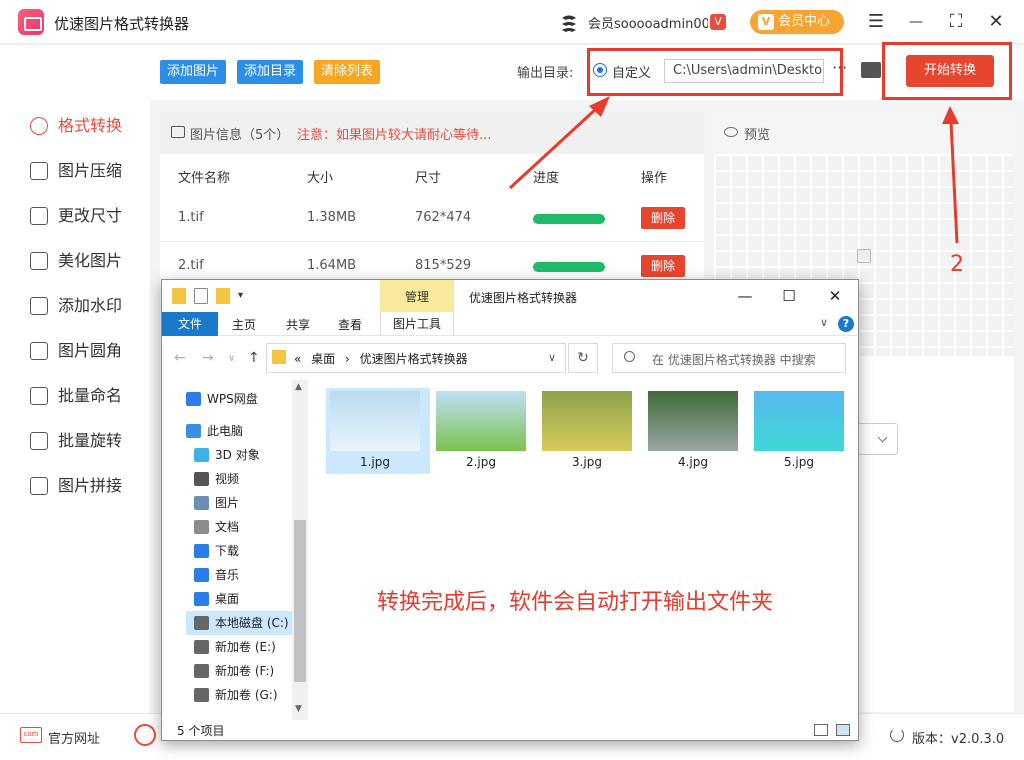 This screenshot has height=760, width=1024. What do you see at coordinates (417, 324) in the screenshot?
I see `tab-picture-tools: 图片工具` at bounding box center [417, 324].